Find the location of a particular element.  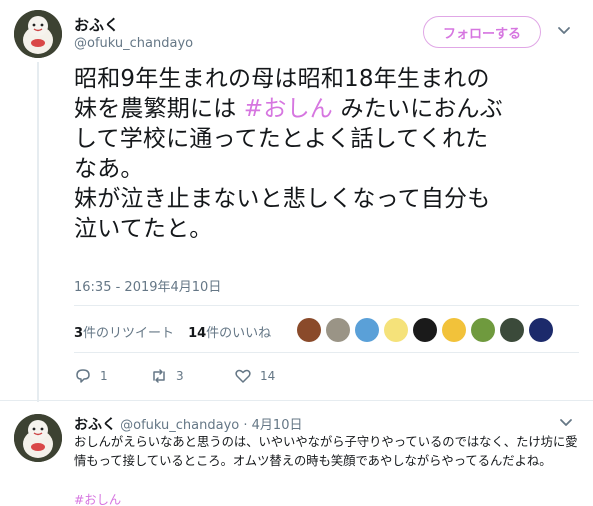

reply-count: 1 is located at coordinates (104, 376).